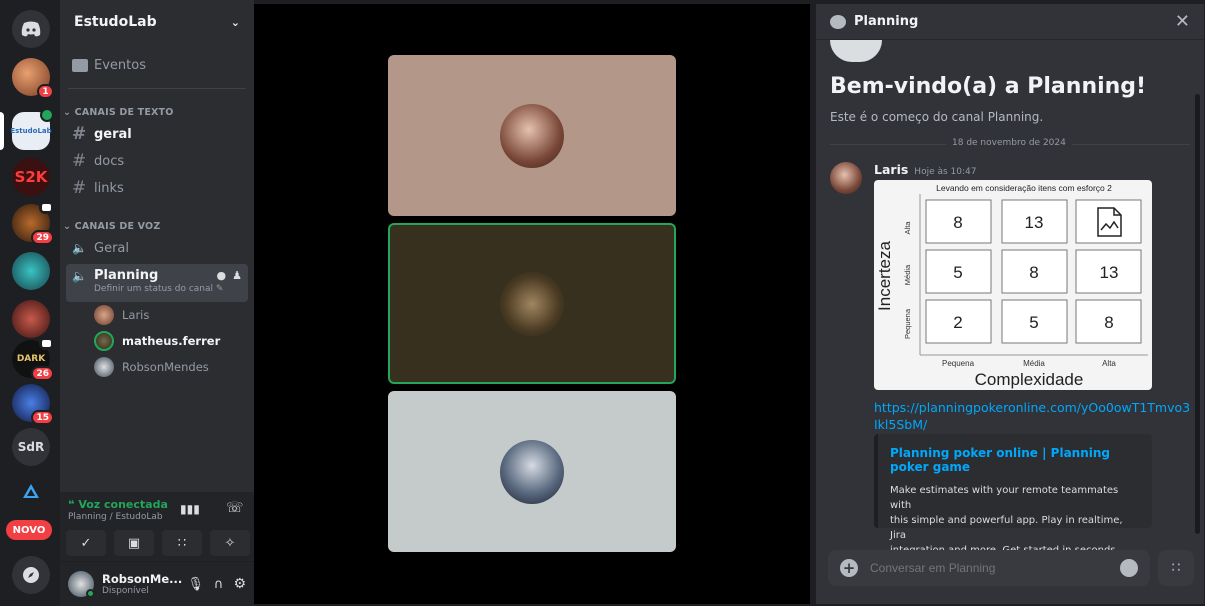 Image resolution: width=1205 pixels, height=606 pixels. What do you see at coordinates (1029, 379) in the screenshot?
I see `x-axis-title: Complexidade` at bounding box center [1029, 379].